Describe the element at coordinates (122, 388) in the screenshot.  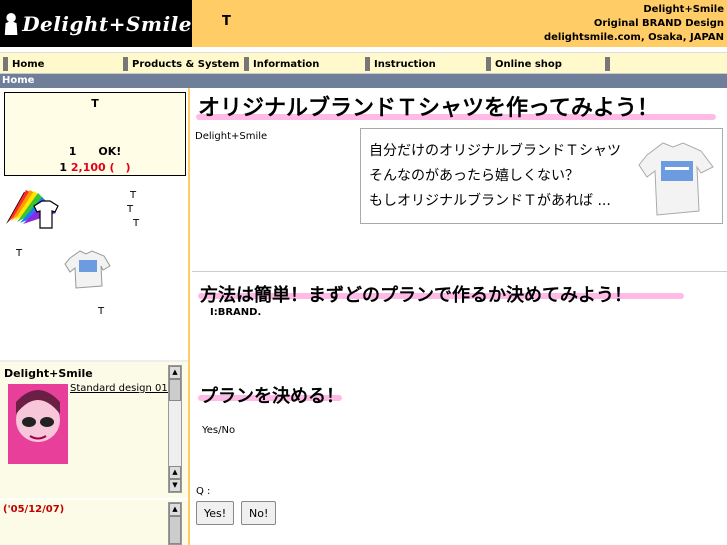
I see `design-link: Standard design 017` at that location.